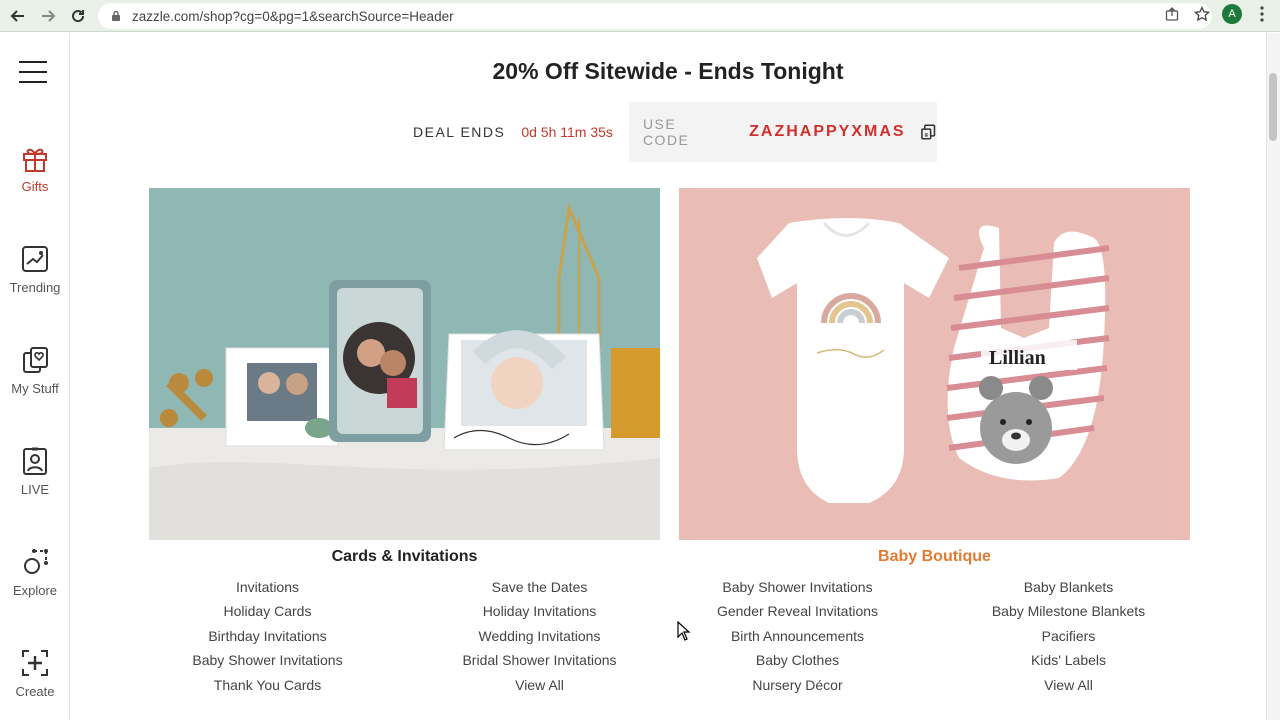 The height and width of the screenshot is (720, 1280). I want to click on category-link: Thank You Cards, so click(267, 688).